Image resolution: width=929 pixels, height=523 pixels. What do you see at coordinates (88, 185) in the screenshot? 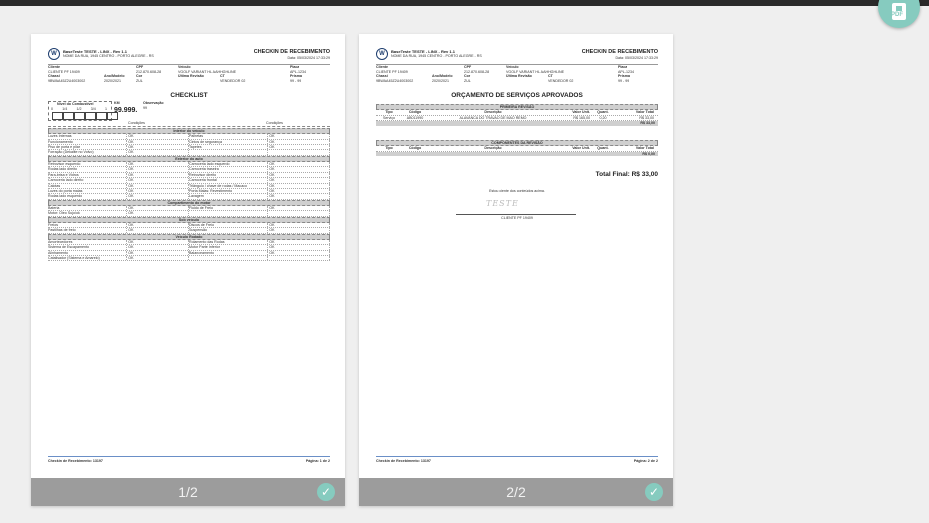
I see `checklist-item-label: Calotas` at bounding box center [88, 185].